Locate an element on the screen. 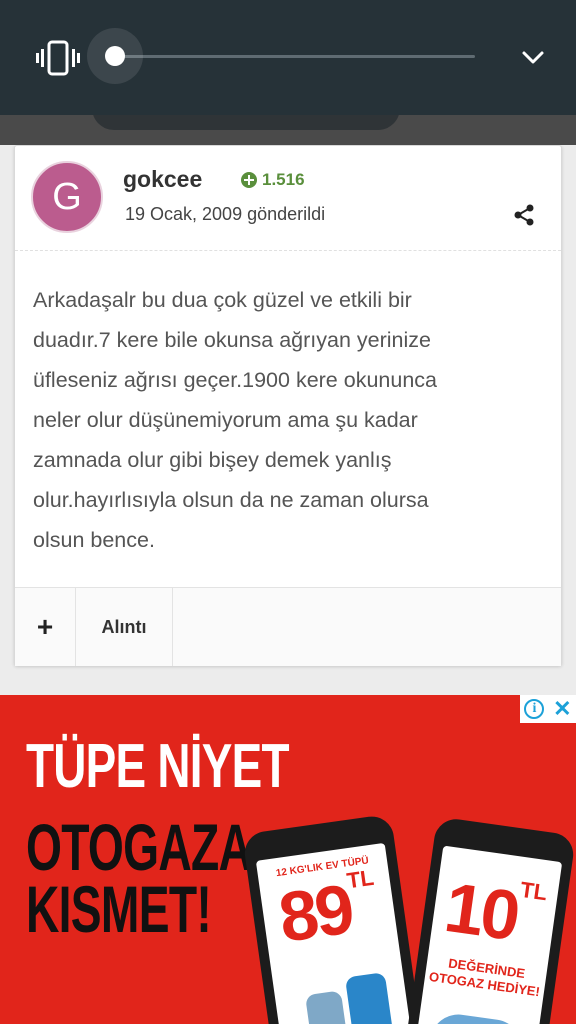 Image resolution: width=576 pixels, height=1024 pixels. reputation-badge: 1.516 is located at coordinates (273, 180).